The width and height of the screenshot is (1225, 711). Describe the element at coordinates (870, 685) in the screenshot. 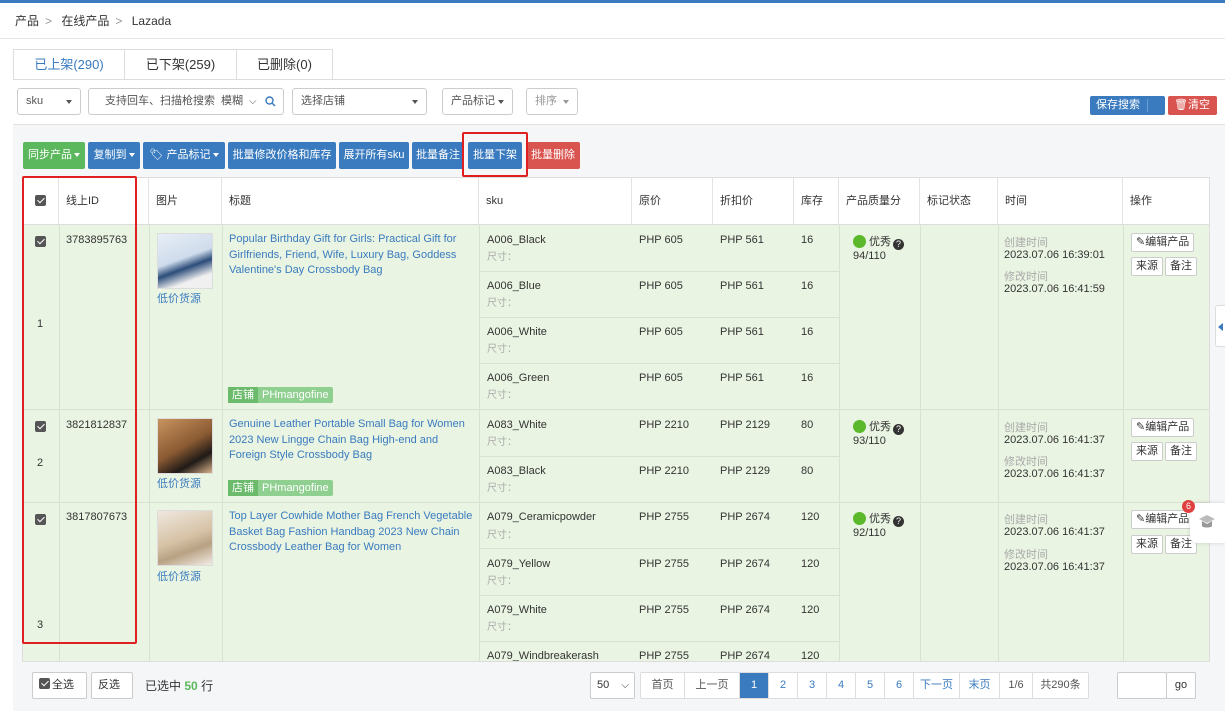

I see `page-link: 5` at that location.